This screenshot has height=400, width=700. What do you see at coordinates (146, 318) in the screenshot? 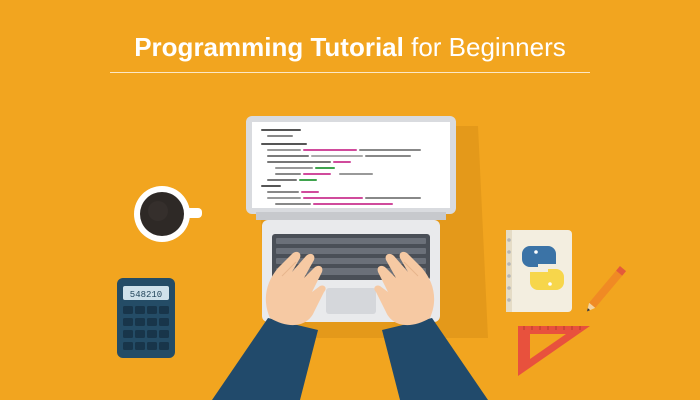
I see `calculator-icon: 548210` at bounding box center [146, 318].